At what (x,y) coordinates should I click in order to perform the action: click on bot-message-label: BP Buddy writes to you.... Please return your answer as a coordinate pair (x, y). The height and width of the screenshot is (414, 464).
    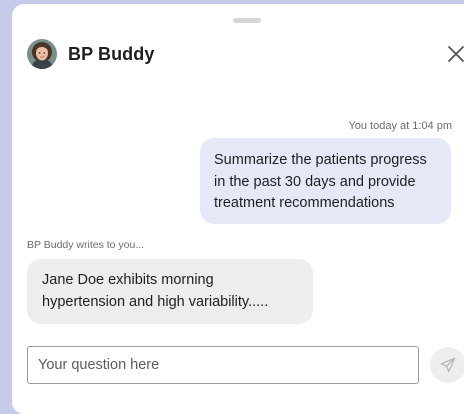
    Looking at the image, I should click on (86, 245).